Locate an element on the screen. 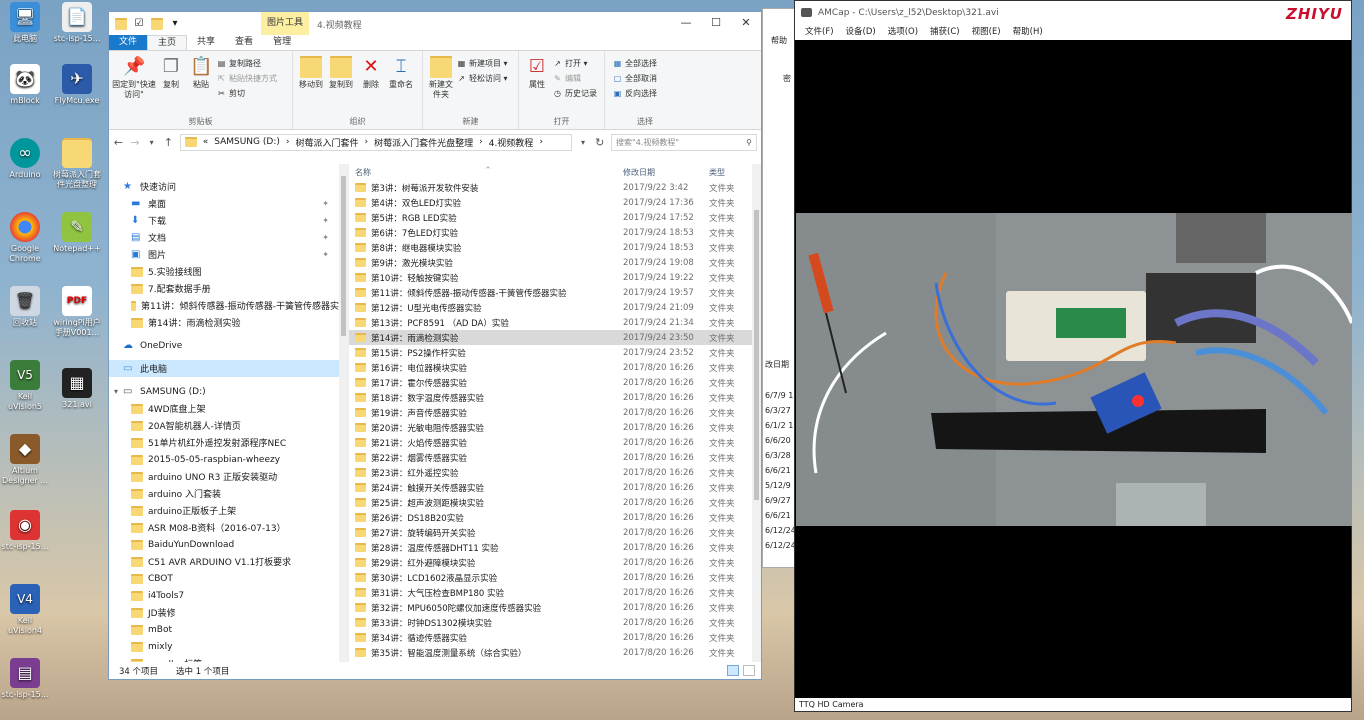  nav-drive-folder: arduino 入门套装 is located at coordinates (224, 493).